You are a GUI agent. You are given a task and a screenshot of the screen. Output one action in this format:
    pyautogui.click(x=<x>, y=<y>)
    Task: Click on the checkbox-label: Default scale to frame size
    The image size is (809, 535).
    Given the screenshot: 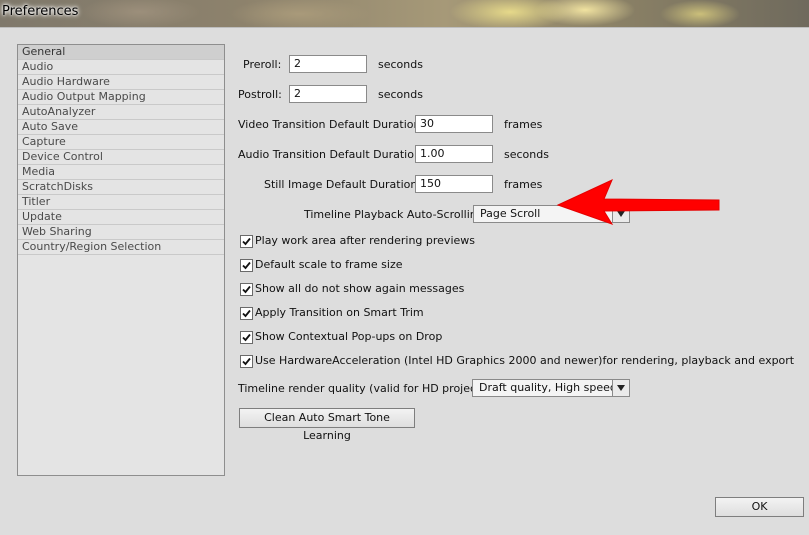 What is the action you would take?
    pyautogui.click(x=329, y=264)
    